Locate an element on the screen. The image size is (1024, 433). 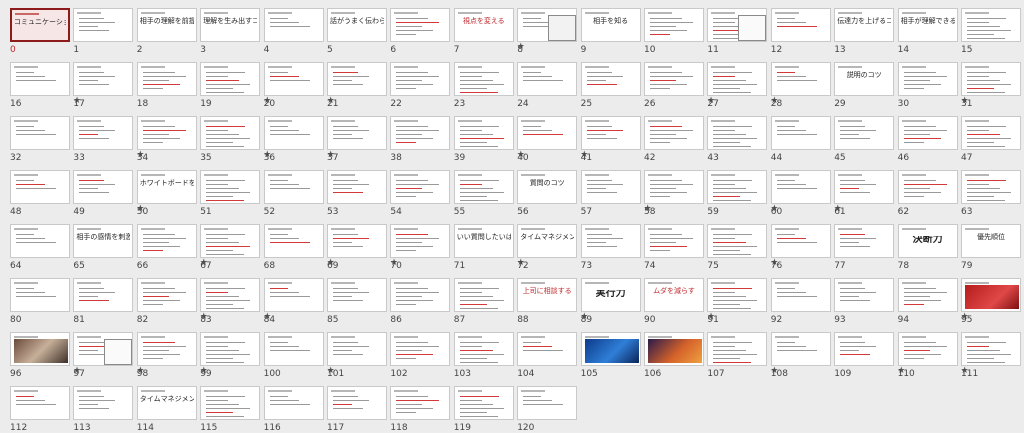
slide-thumbnail: 話がうまく伝わらないときは is located at coordinates (357, 25).